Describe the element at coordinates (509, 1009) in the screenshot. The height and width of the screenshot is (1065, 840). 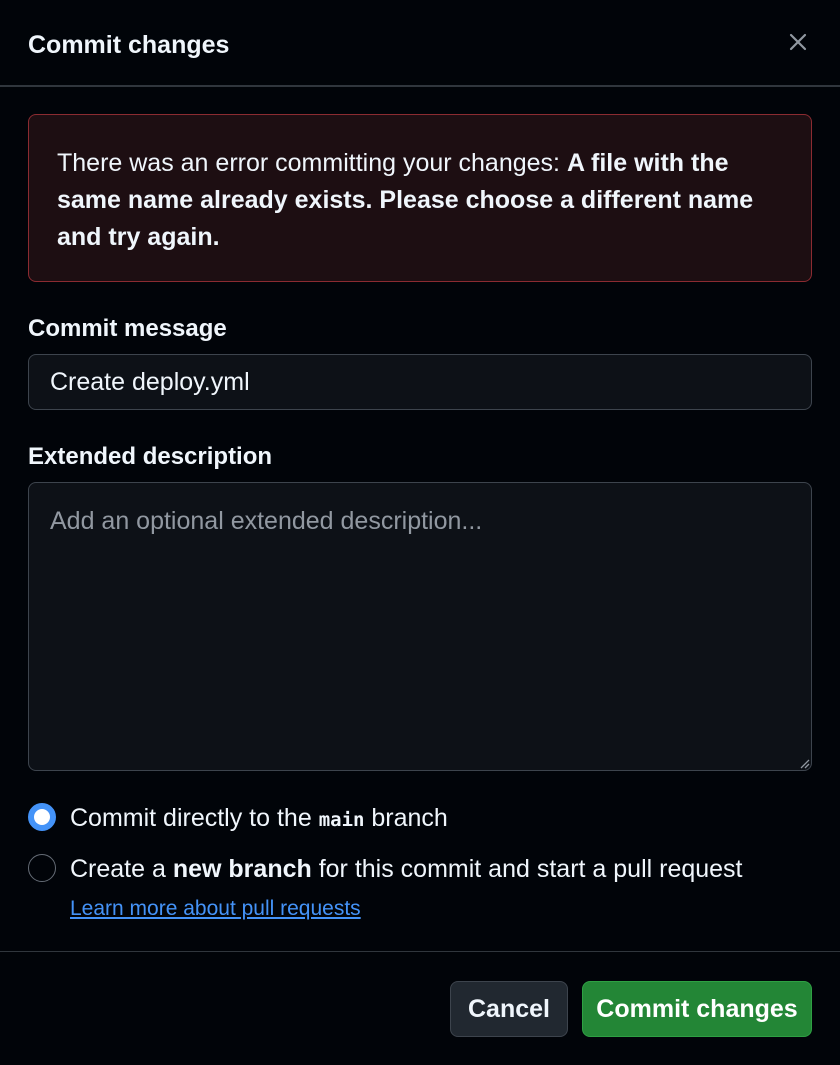
I see `cancel-button: Cancel` at that location.